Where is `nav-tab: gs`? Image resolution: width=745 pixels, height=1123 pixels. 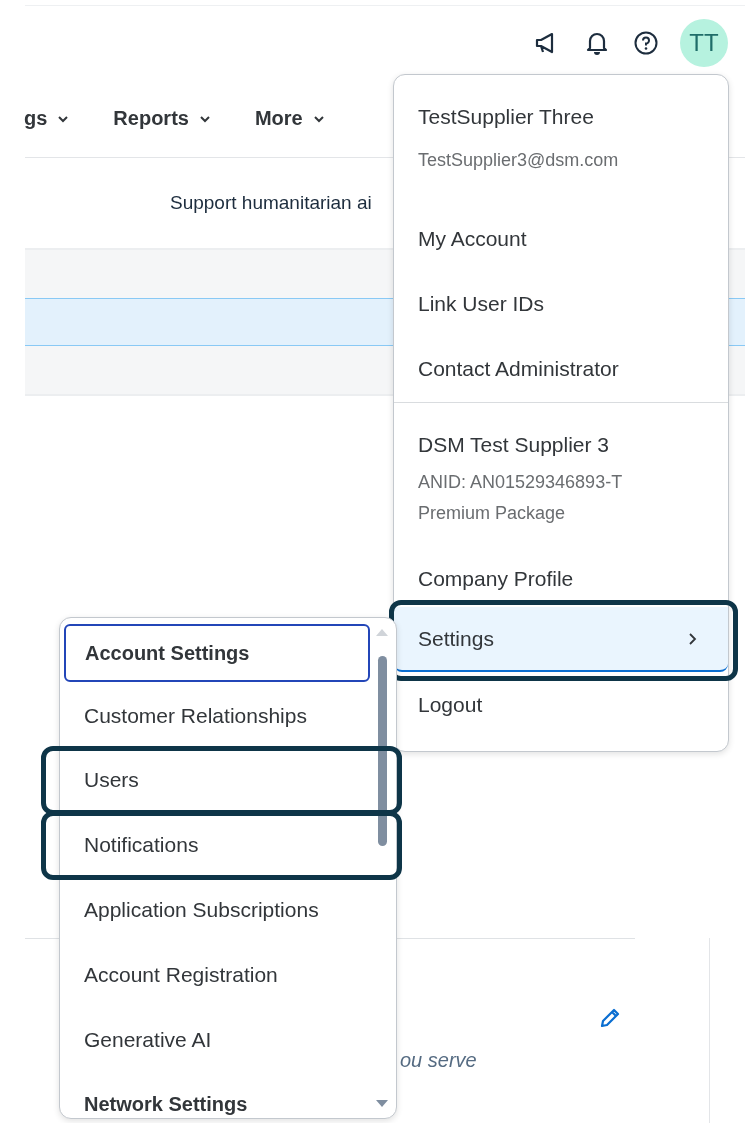
nav-tab: gs is located at coordinates (47, 118).